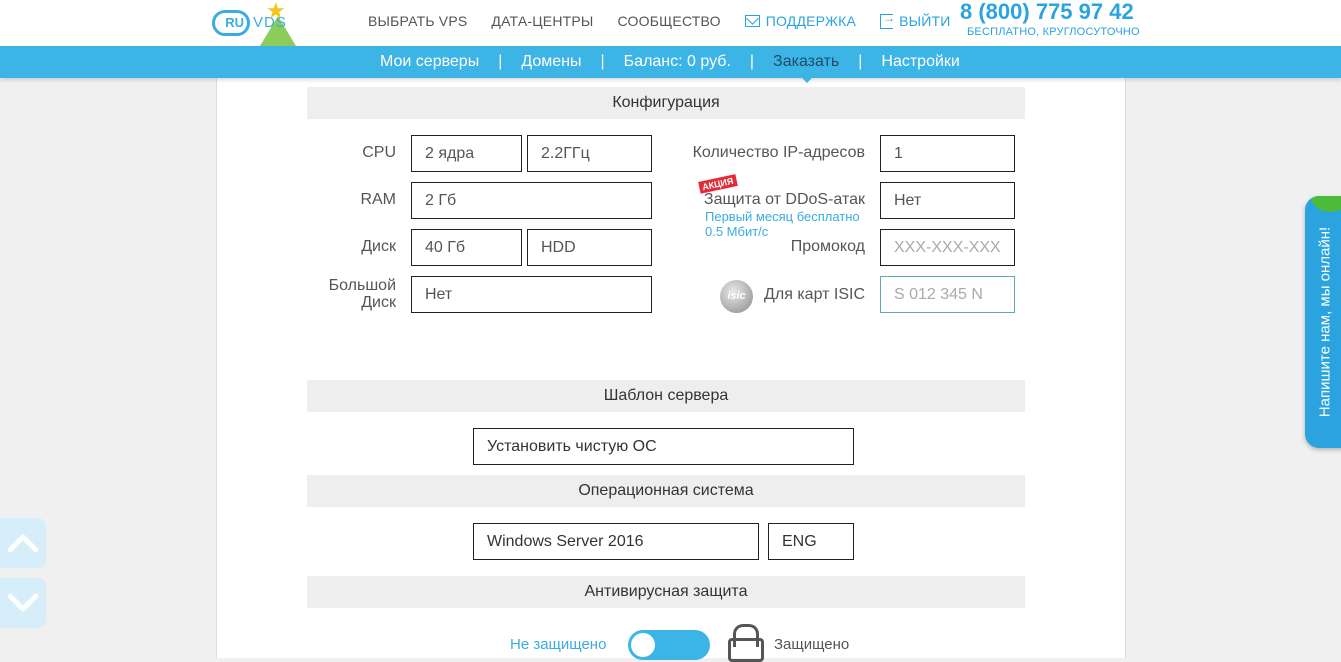 This screenshot has height=662, width=1341. What do you see at coordinates (677, 62) in the screenshot?
I see `subnav-balance: Баланс: 0 руб.` at bounding box center [677, 62].